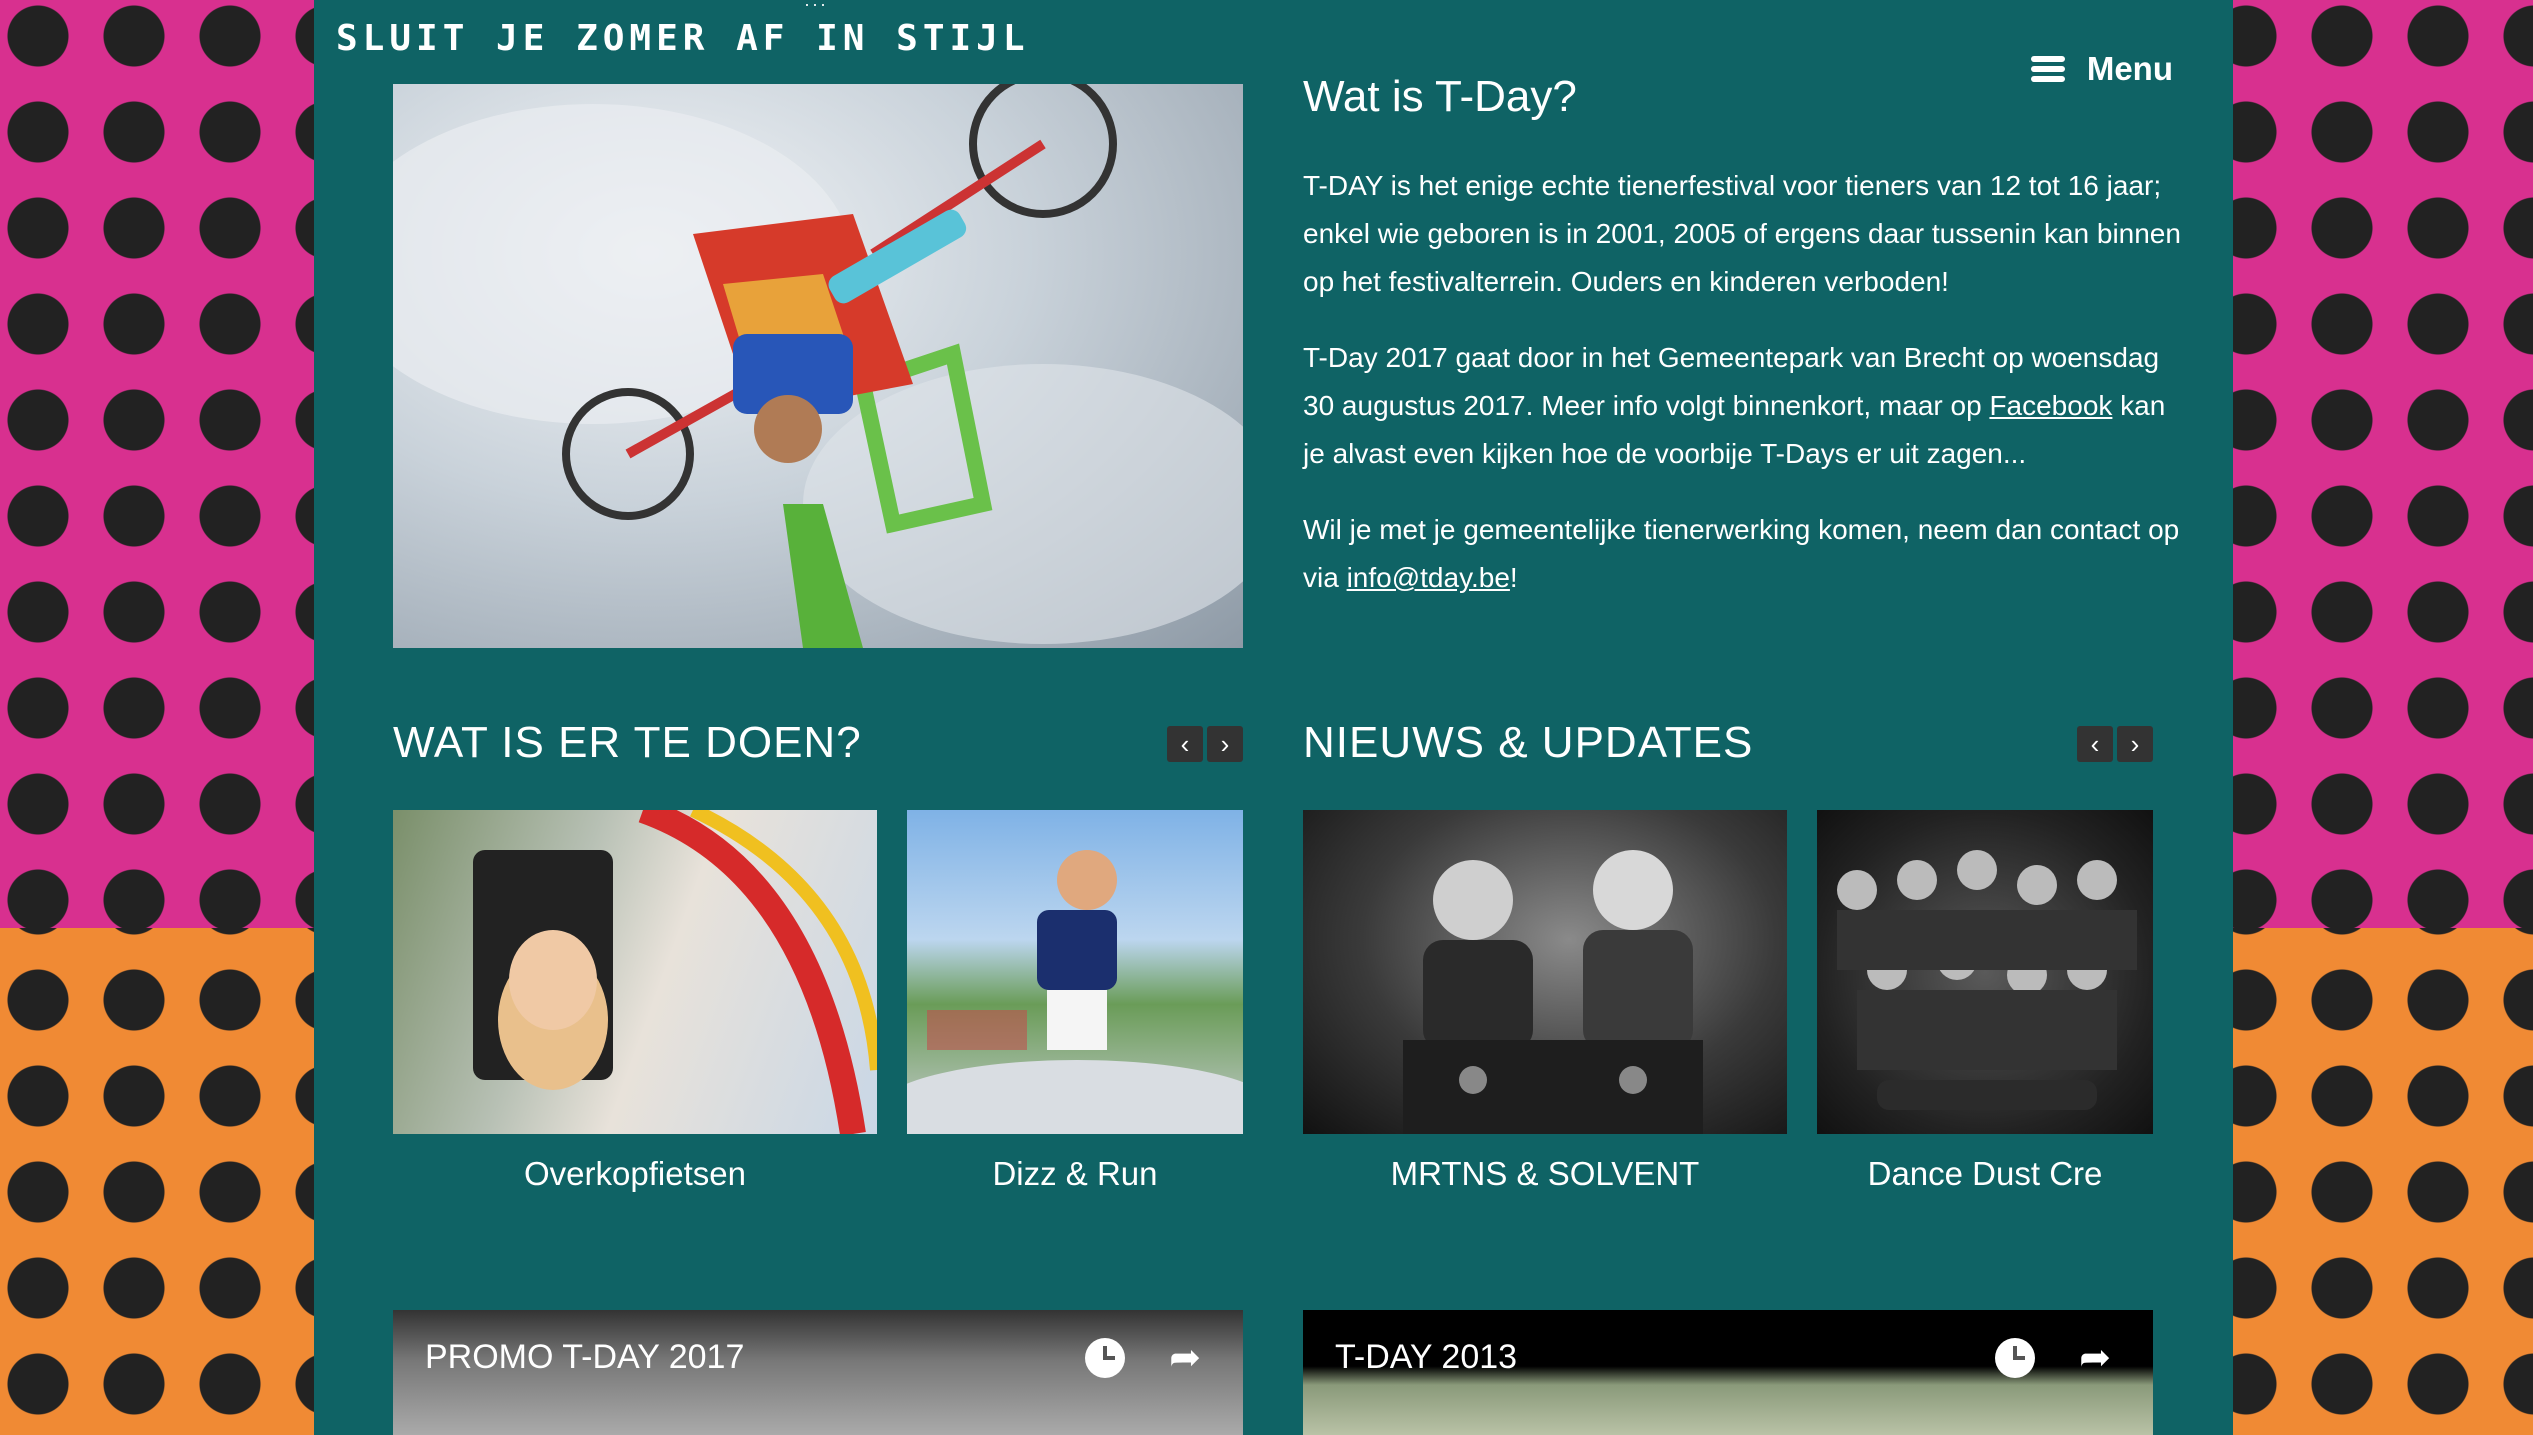 This screenshot has height=1435, width=2533. Describe the element at coordinates (1205, 744) in the screenshot. I see `activities-carousel-controls: ‹ ›` at that location.